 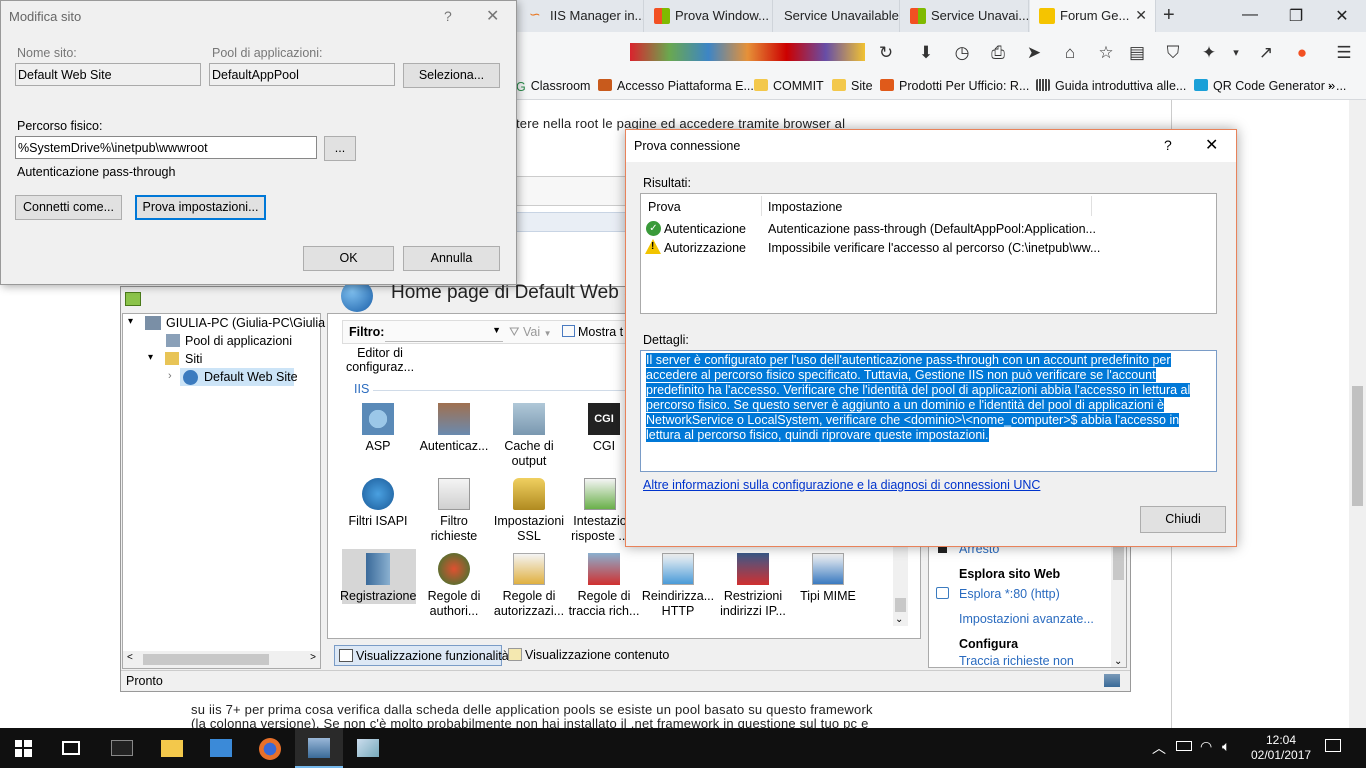 What do you see at coordinates (1331, 85) in the screenshot?
I see `more-bookmarks-icon: »` at bounding box center [1331, 85].